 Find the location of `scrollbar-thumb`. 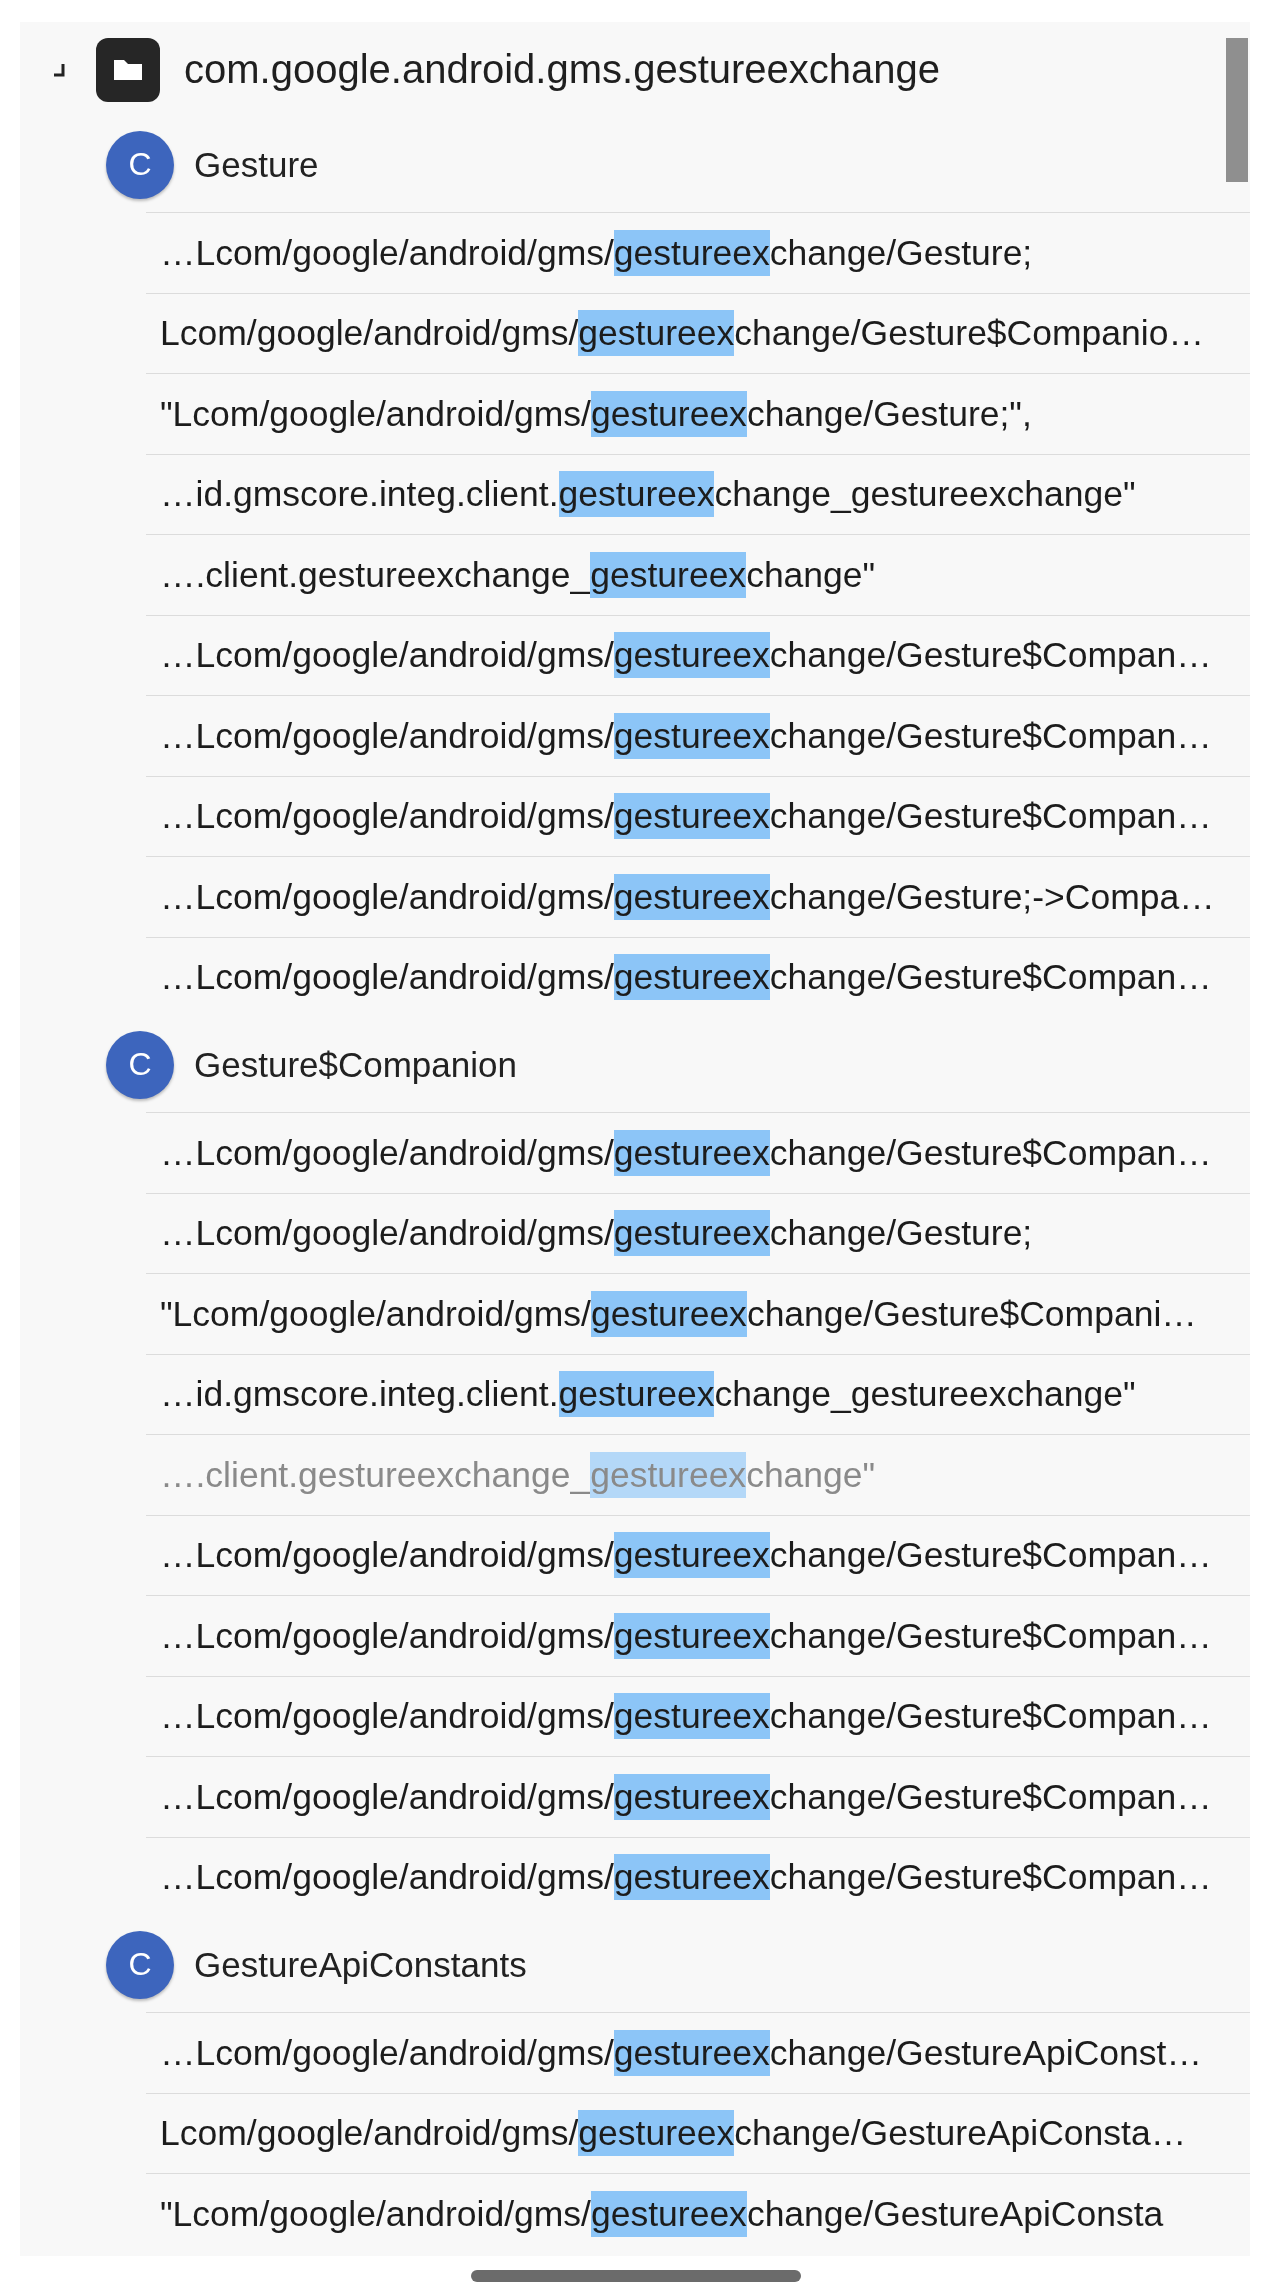

scrollbar-thumb is located at coordinates (1237, 110).